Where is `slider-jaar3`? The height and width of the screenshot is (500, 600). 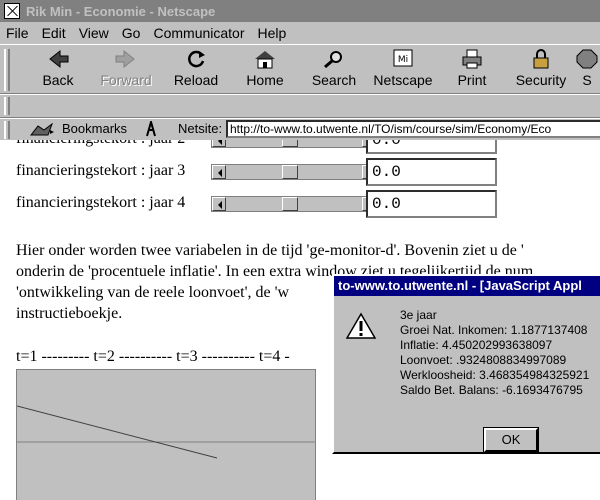
slider-jaar3 is located at coordinates (294, 172).